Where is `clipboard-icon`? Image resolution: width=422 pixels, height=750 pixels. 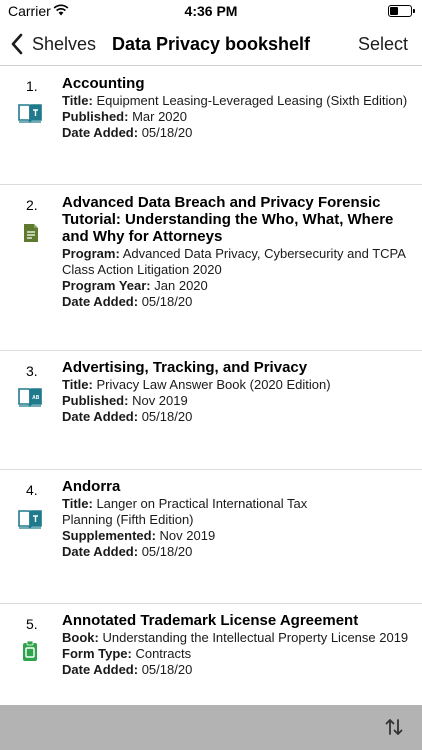
clipboard-icon is located at coordinates (30, 650).